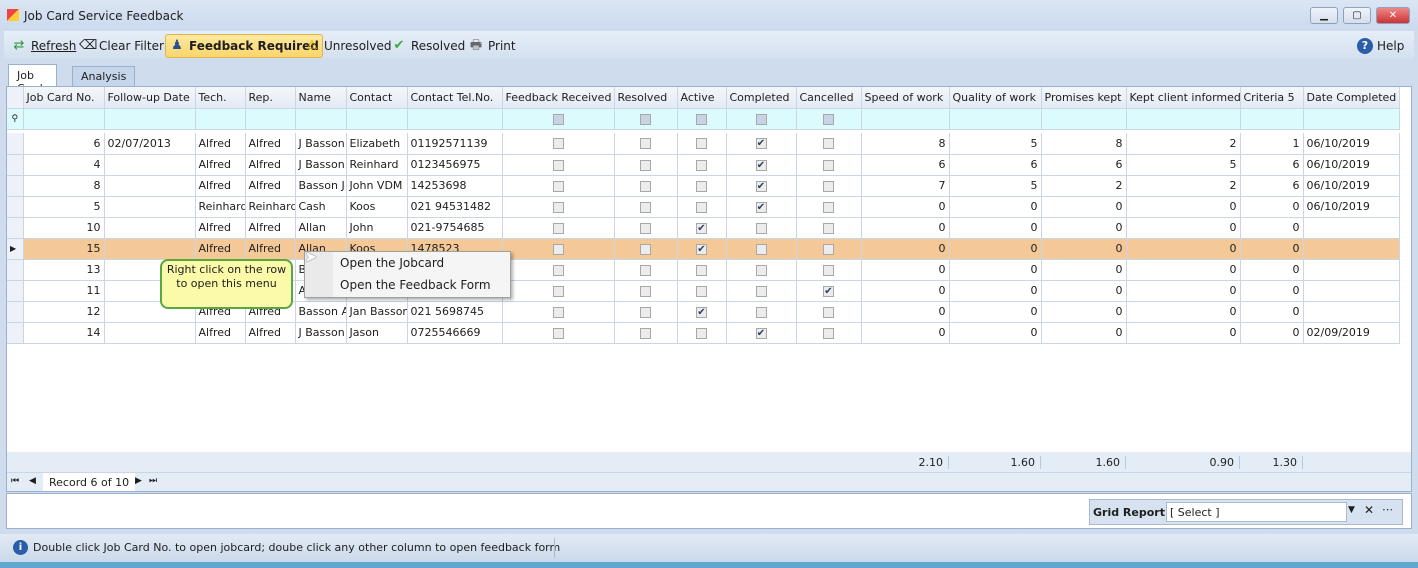 This screenshot has width=1418, height=568. What do you see at coordinates (1272, 165) in the screenshot?
I see `cell-c5: 6` at bounding box center [1272, 165].